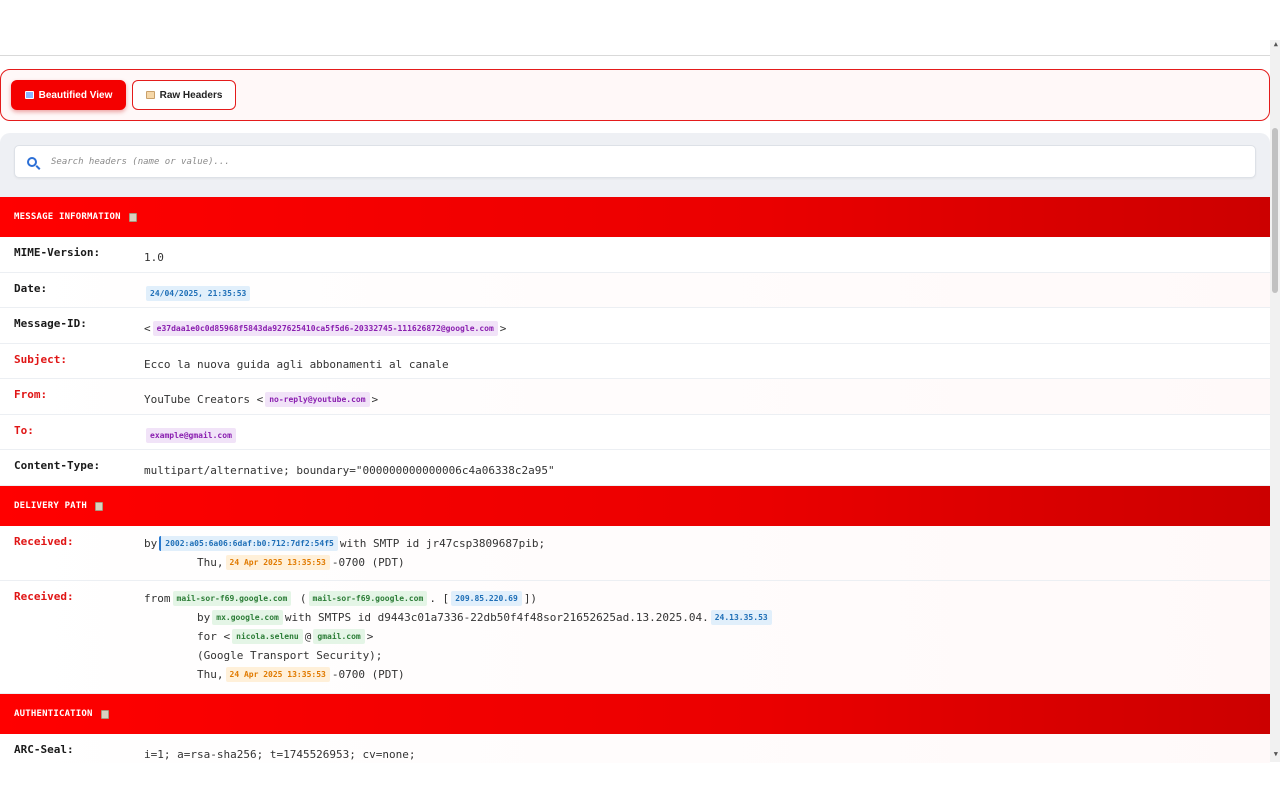 This screenshot has height=800, width=1280. Describe the element at coordinates (207, 636) in the screenshot. I see `keyword-for: for` at that location.